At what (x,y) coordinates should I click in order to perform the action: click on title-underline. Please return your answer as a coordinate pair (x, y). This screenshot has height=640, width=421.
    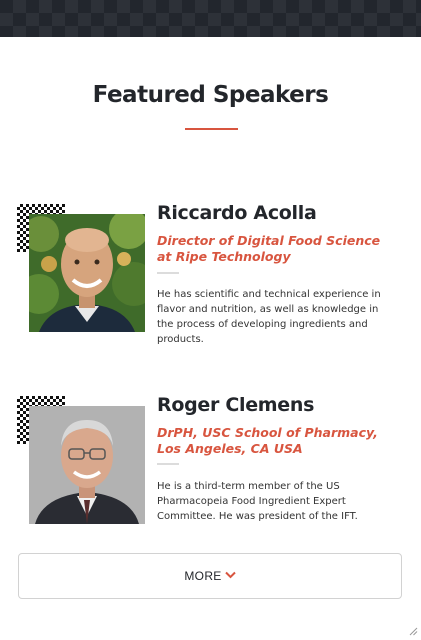
    Looking at the image, I should click on (211, 129).